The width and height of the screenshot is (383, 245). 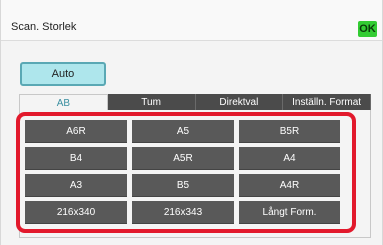 I want to click on tab-tum: Tum, so click(x=151, y=102).